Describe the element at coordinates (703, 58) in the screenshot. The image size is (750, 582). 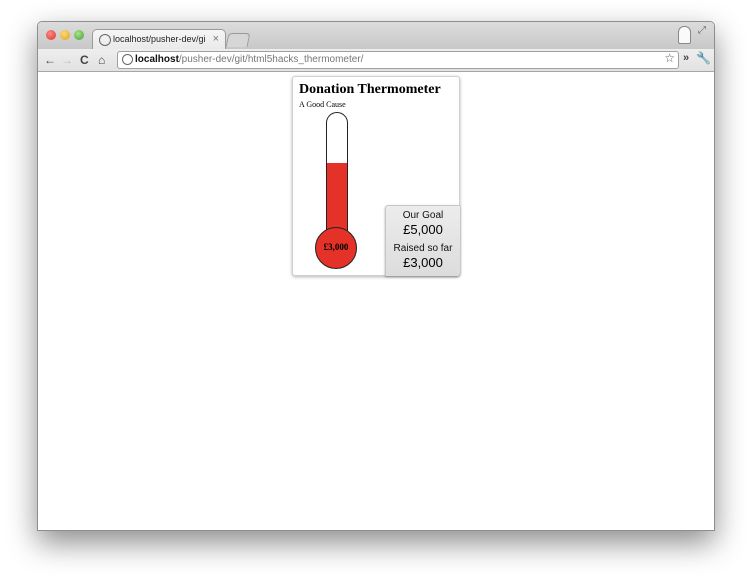
I see `wrench-menu-icon: 🔧` at that location.